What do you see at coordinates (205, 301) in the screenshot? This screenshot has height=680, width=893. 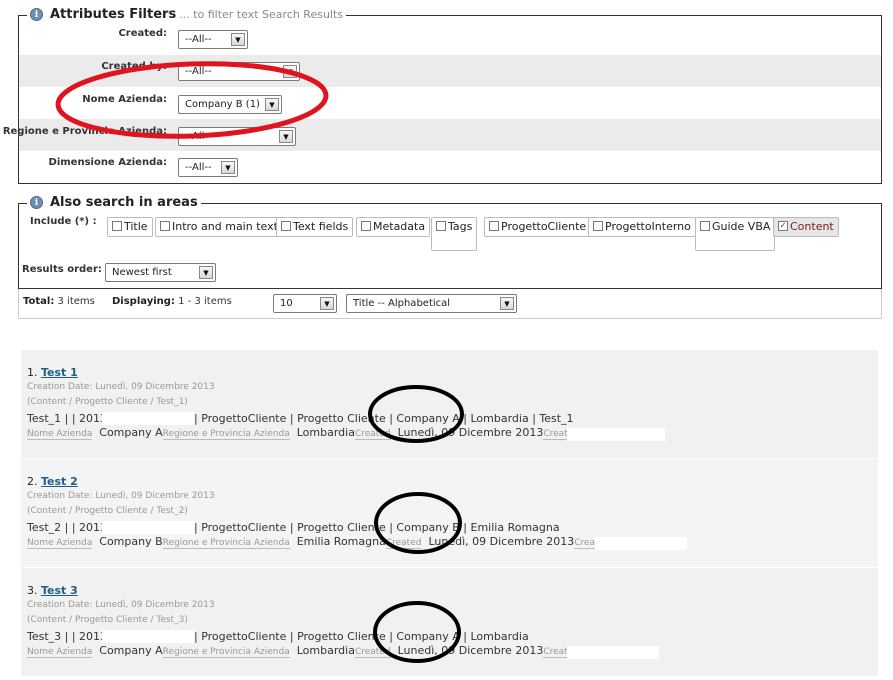 I see `displaying-value: 1 - 3 items` at bounding box center [205, 301].